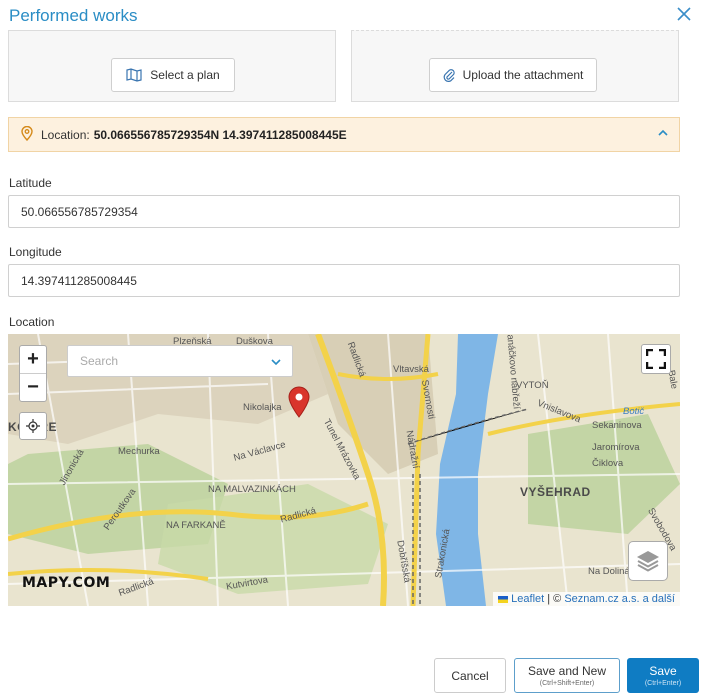 The height and width of the screenshot is (699, 703). Describe the element at coordinates (503, 599) in the screenshot. I see `ukraine-flag-icon` at that location.